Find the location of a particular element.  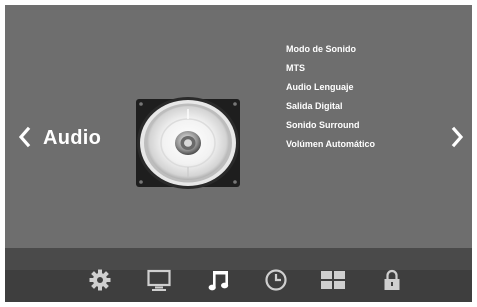

music-note-icon is located at coordinates (219, 280).